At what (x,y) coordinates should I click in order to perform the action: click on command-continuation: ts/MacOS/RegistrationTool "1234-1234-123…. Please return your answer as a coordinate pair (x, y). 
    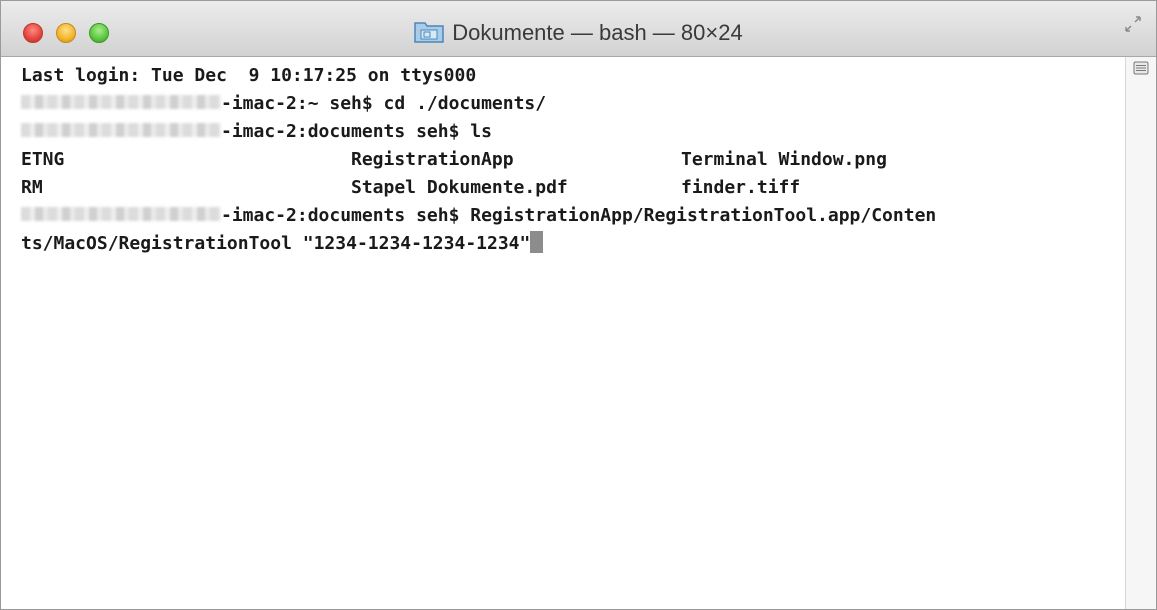
    Looking at the image, I should click on (276, 243).